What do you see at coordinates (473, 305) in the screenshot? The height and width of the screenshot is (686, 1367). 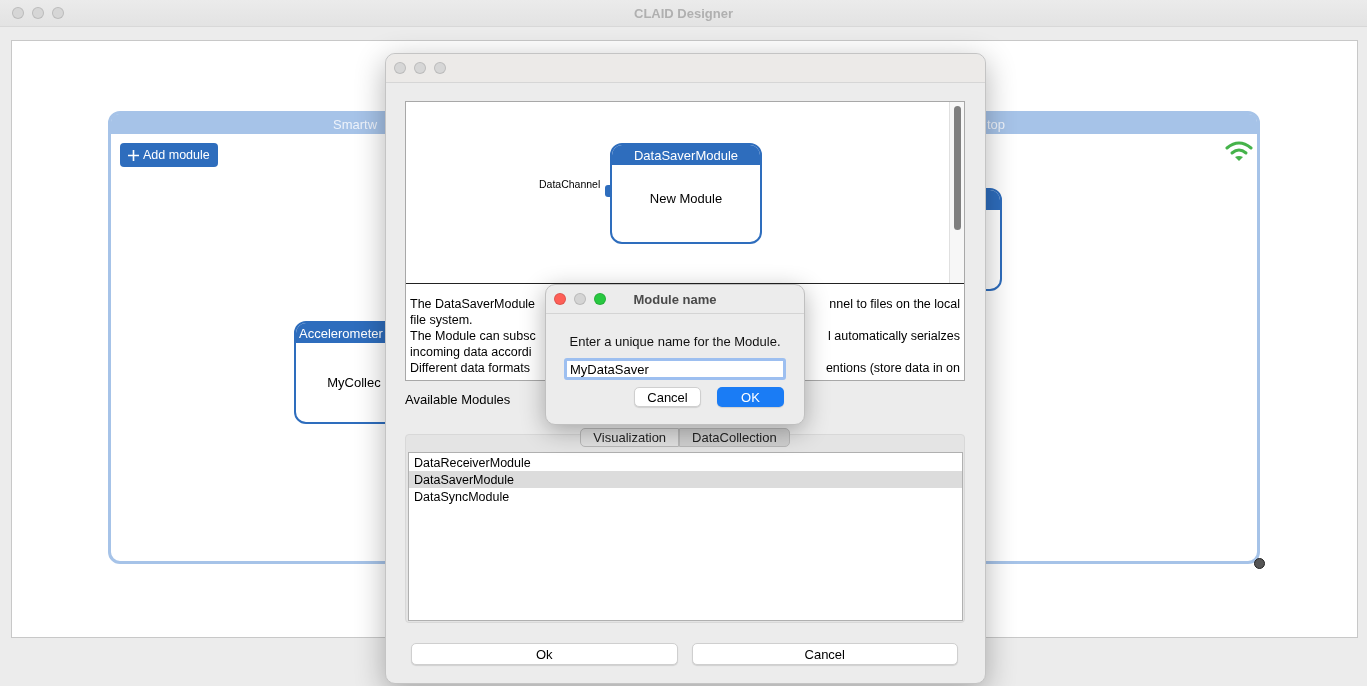 I see `description-text: The DataSaverModule` at bounding box center [473, 305].